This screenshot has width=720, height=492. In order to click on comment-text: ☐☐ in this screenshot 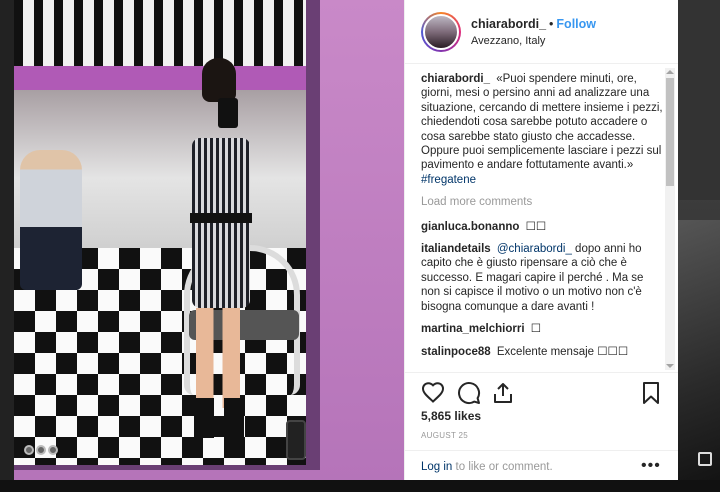, I will do `click(536, 226)`.